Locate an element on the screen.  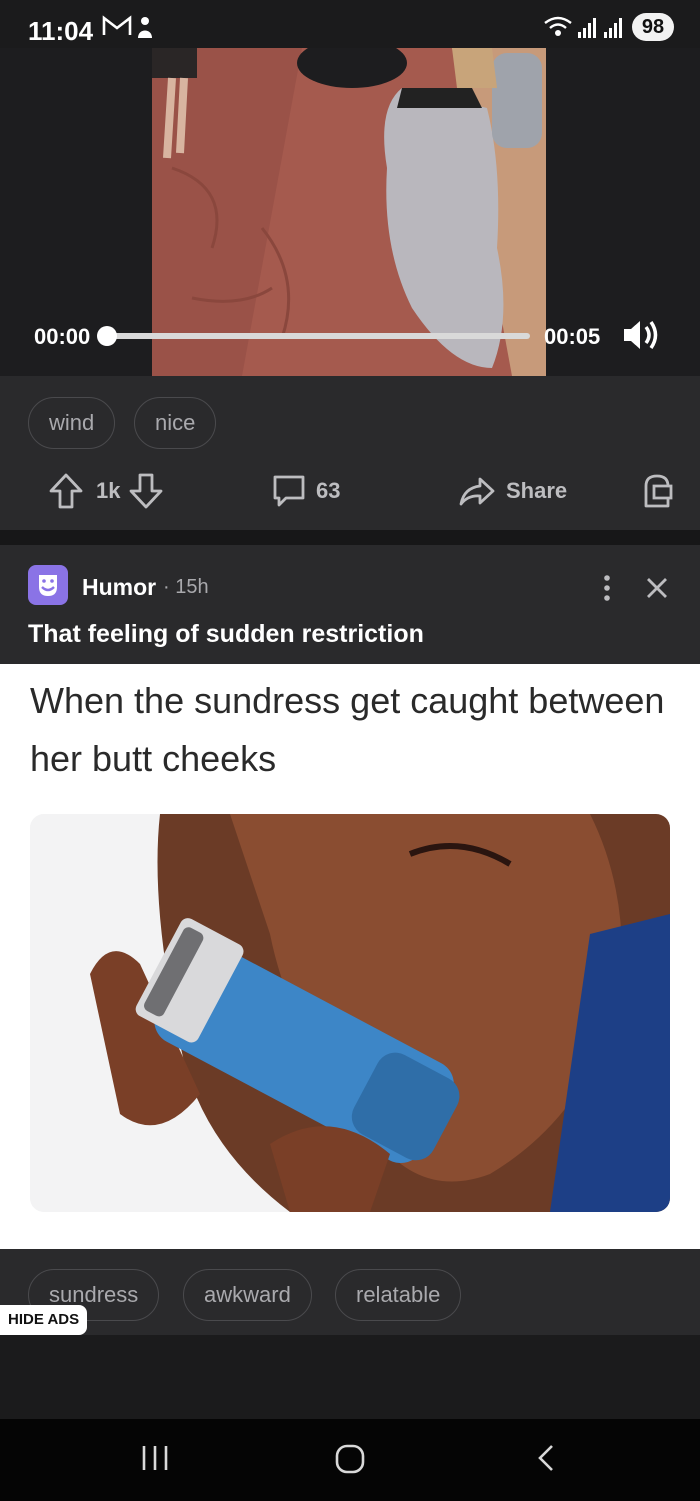
group-name: Humor is located at coordinates (119, 587).